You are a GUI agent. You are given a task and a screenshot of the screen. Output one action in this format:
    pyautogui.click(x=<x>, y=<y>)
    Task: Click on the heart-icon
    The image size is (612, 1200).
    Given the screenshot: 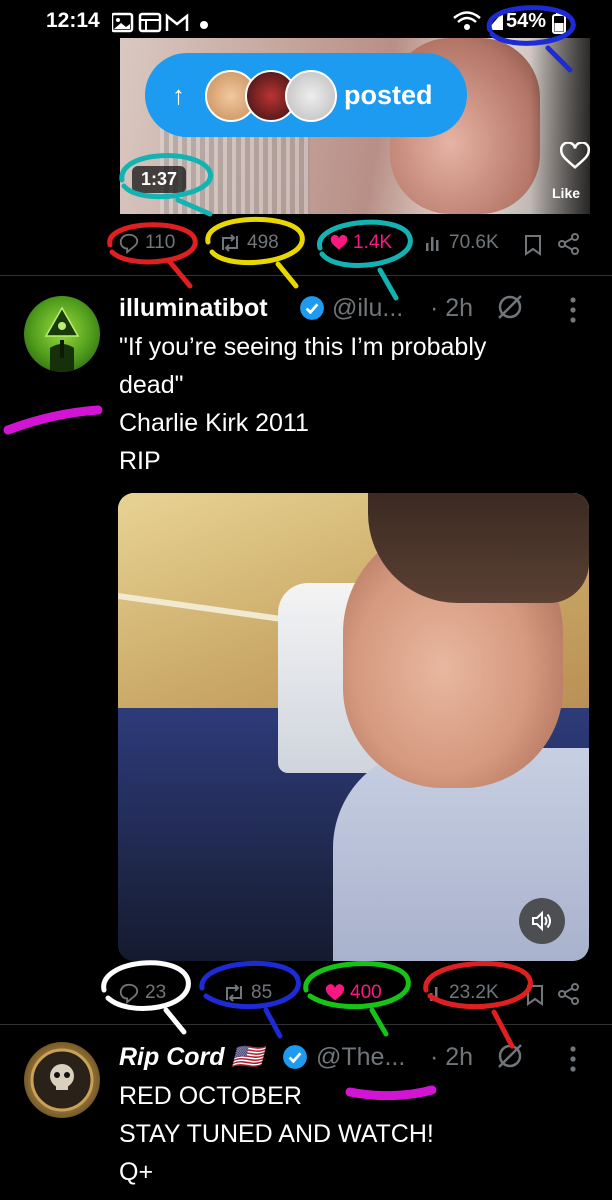 What is the action you would take?
    pyautogui.click(x=575, y=158)
    